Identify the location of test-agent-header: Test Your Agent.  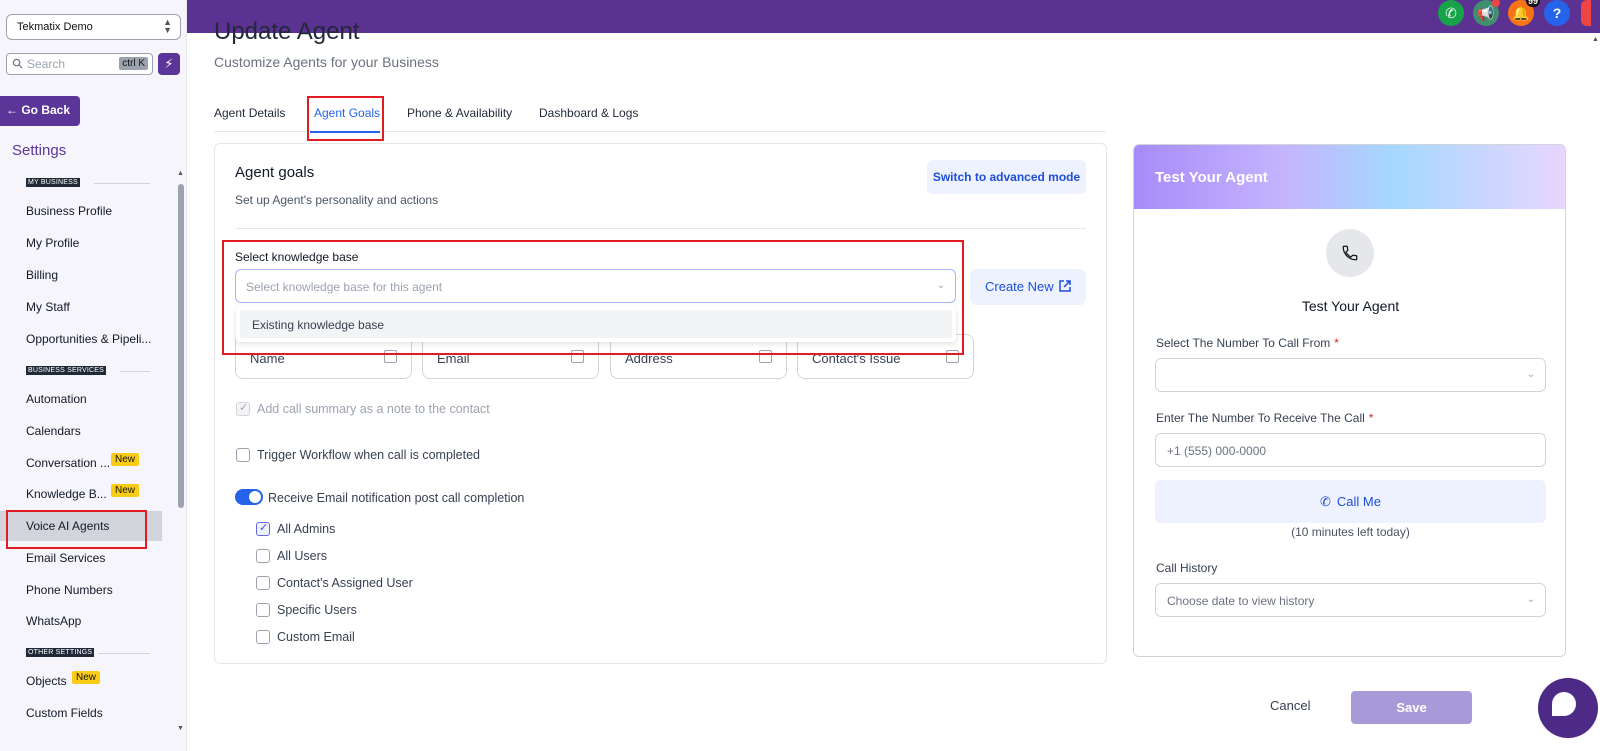
(1349, 177).